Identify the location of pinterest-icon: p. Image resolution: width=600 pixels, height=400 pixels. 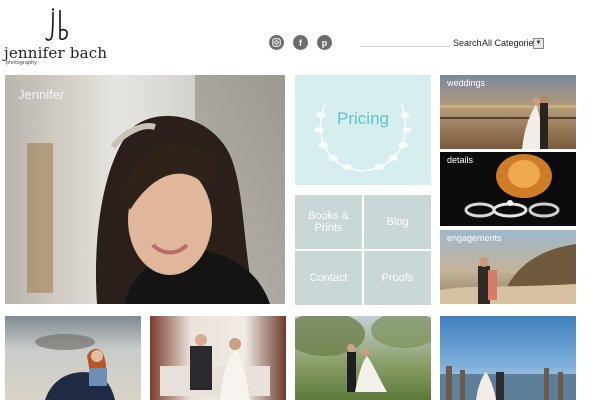
(324, 42).